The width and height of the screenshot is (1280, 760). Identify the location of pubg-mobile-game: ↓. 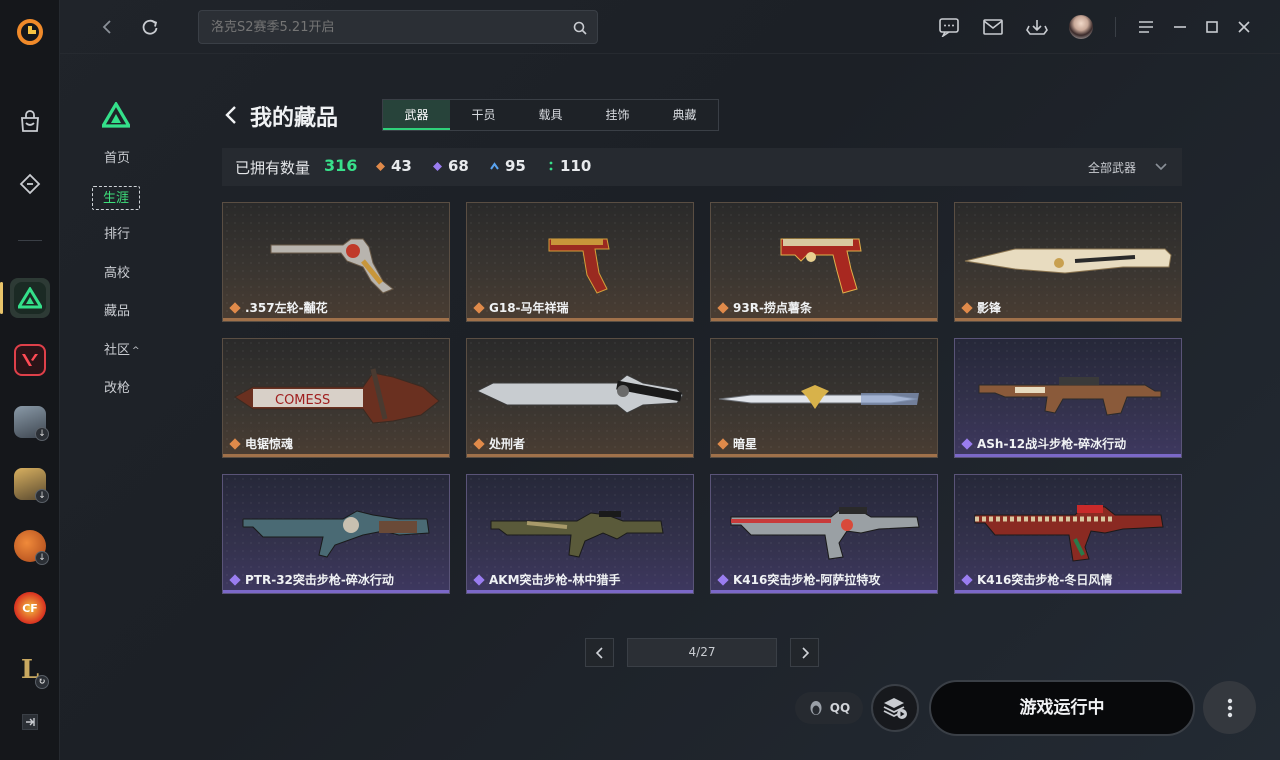
(30, 484).